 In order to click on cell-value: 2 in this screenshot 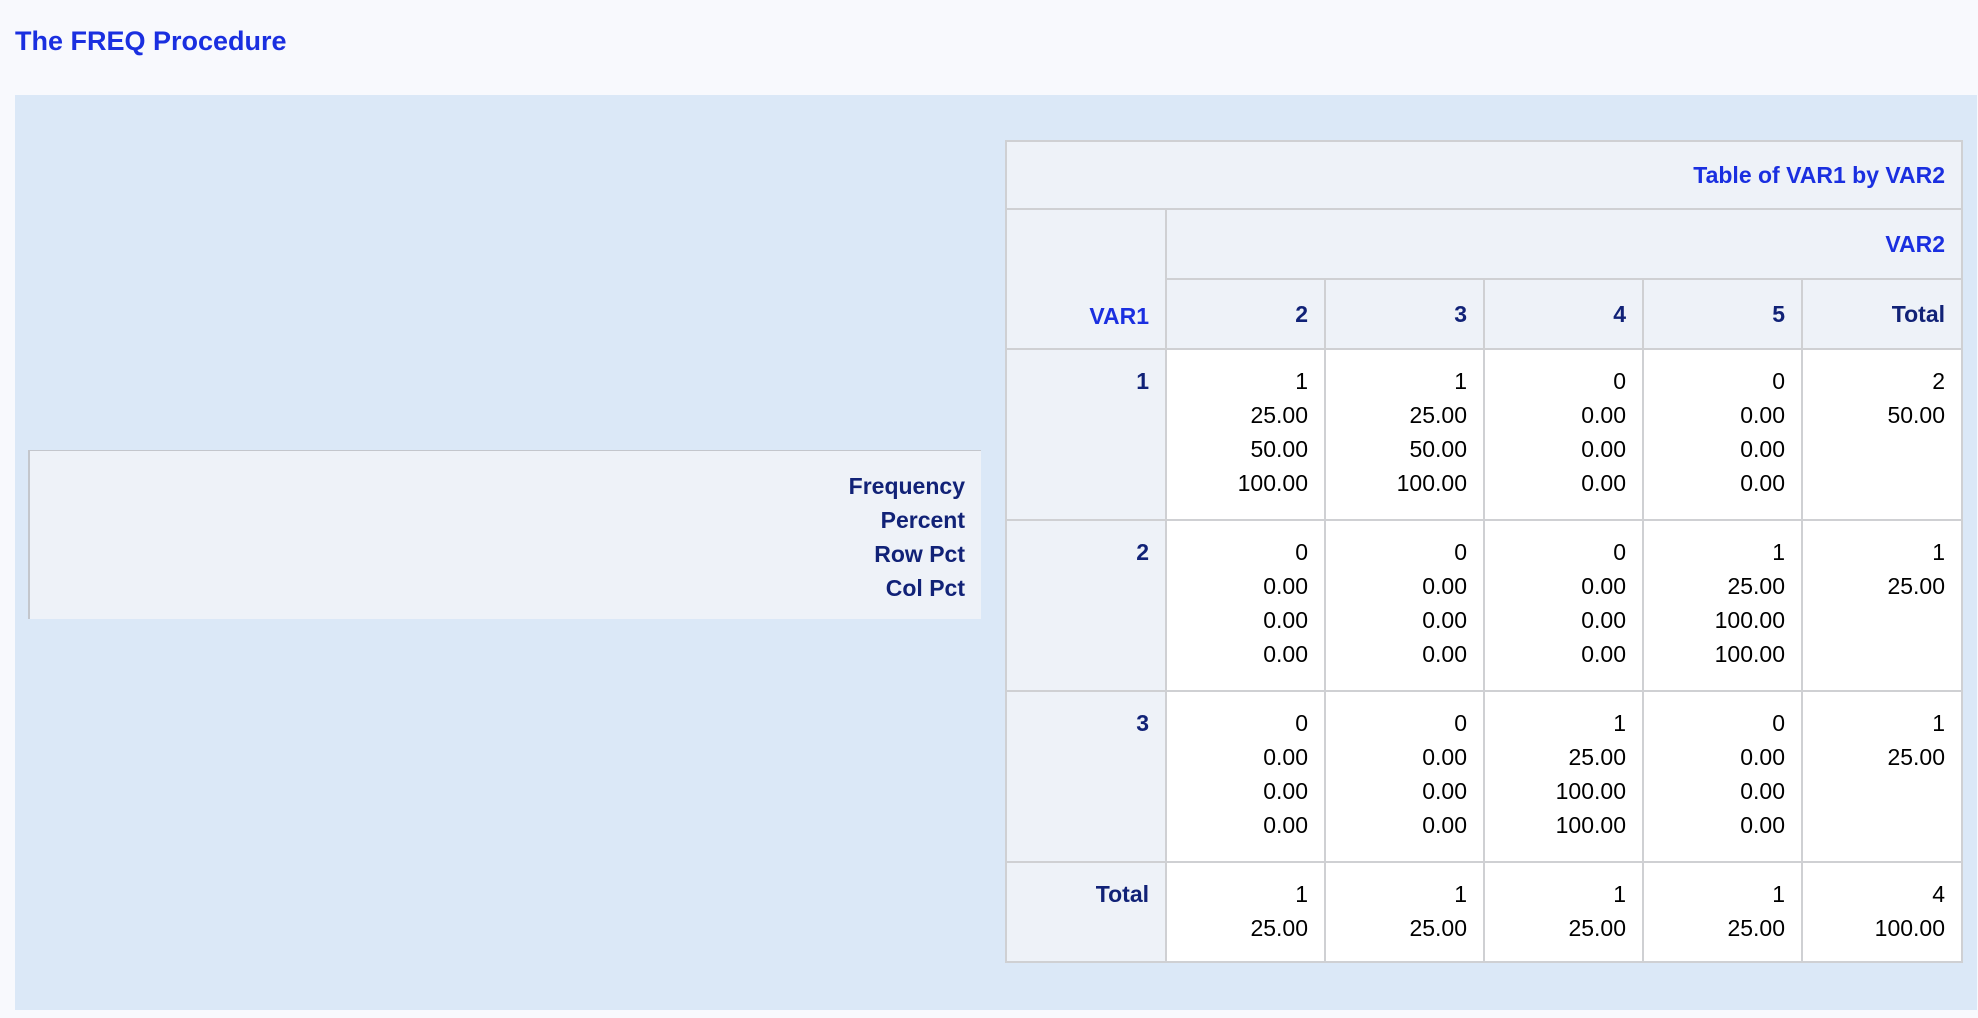, I will do `click(1939, 381)`.